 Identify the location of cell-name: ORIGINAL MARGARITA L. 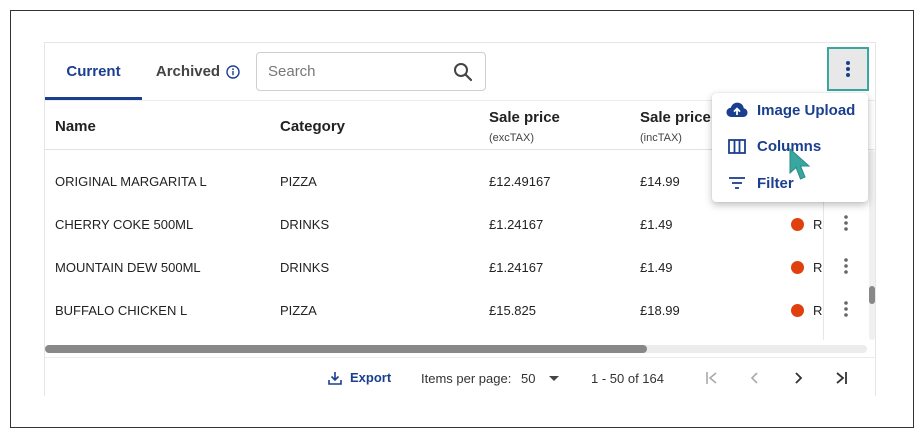
(131, 181).